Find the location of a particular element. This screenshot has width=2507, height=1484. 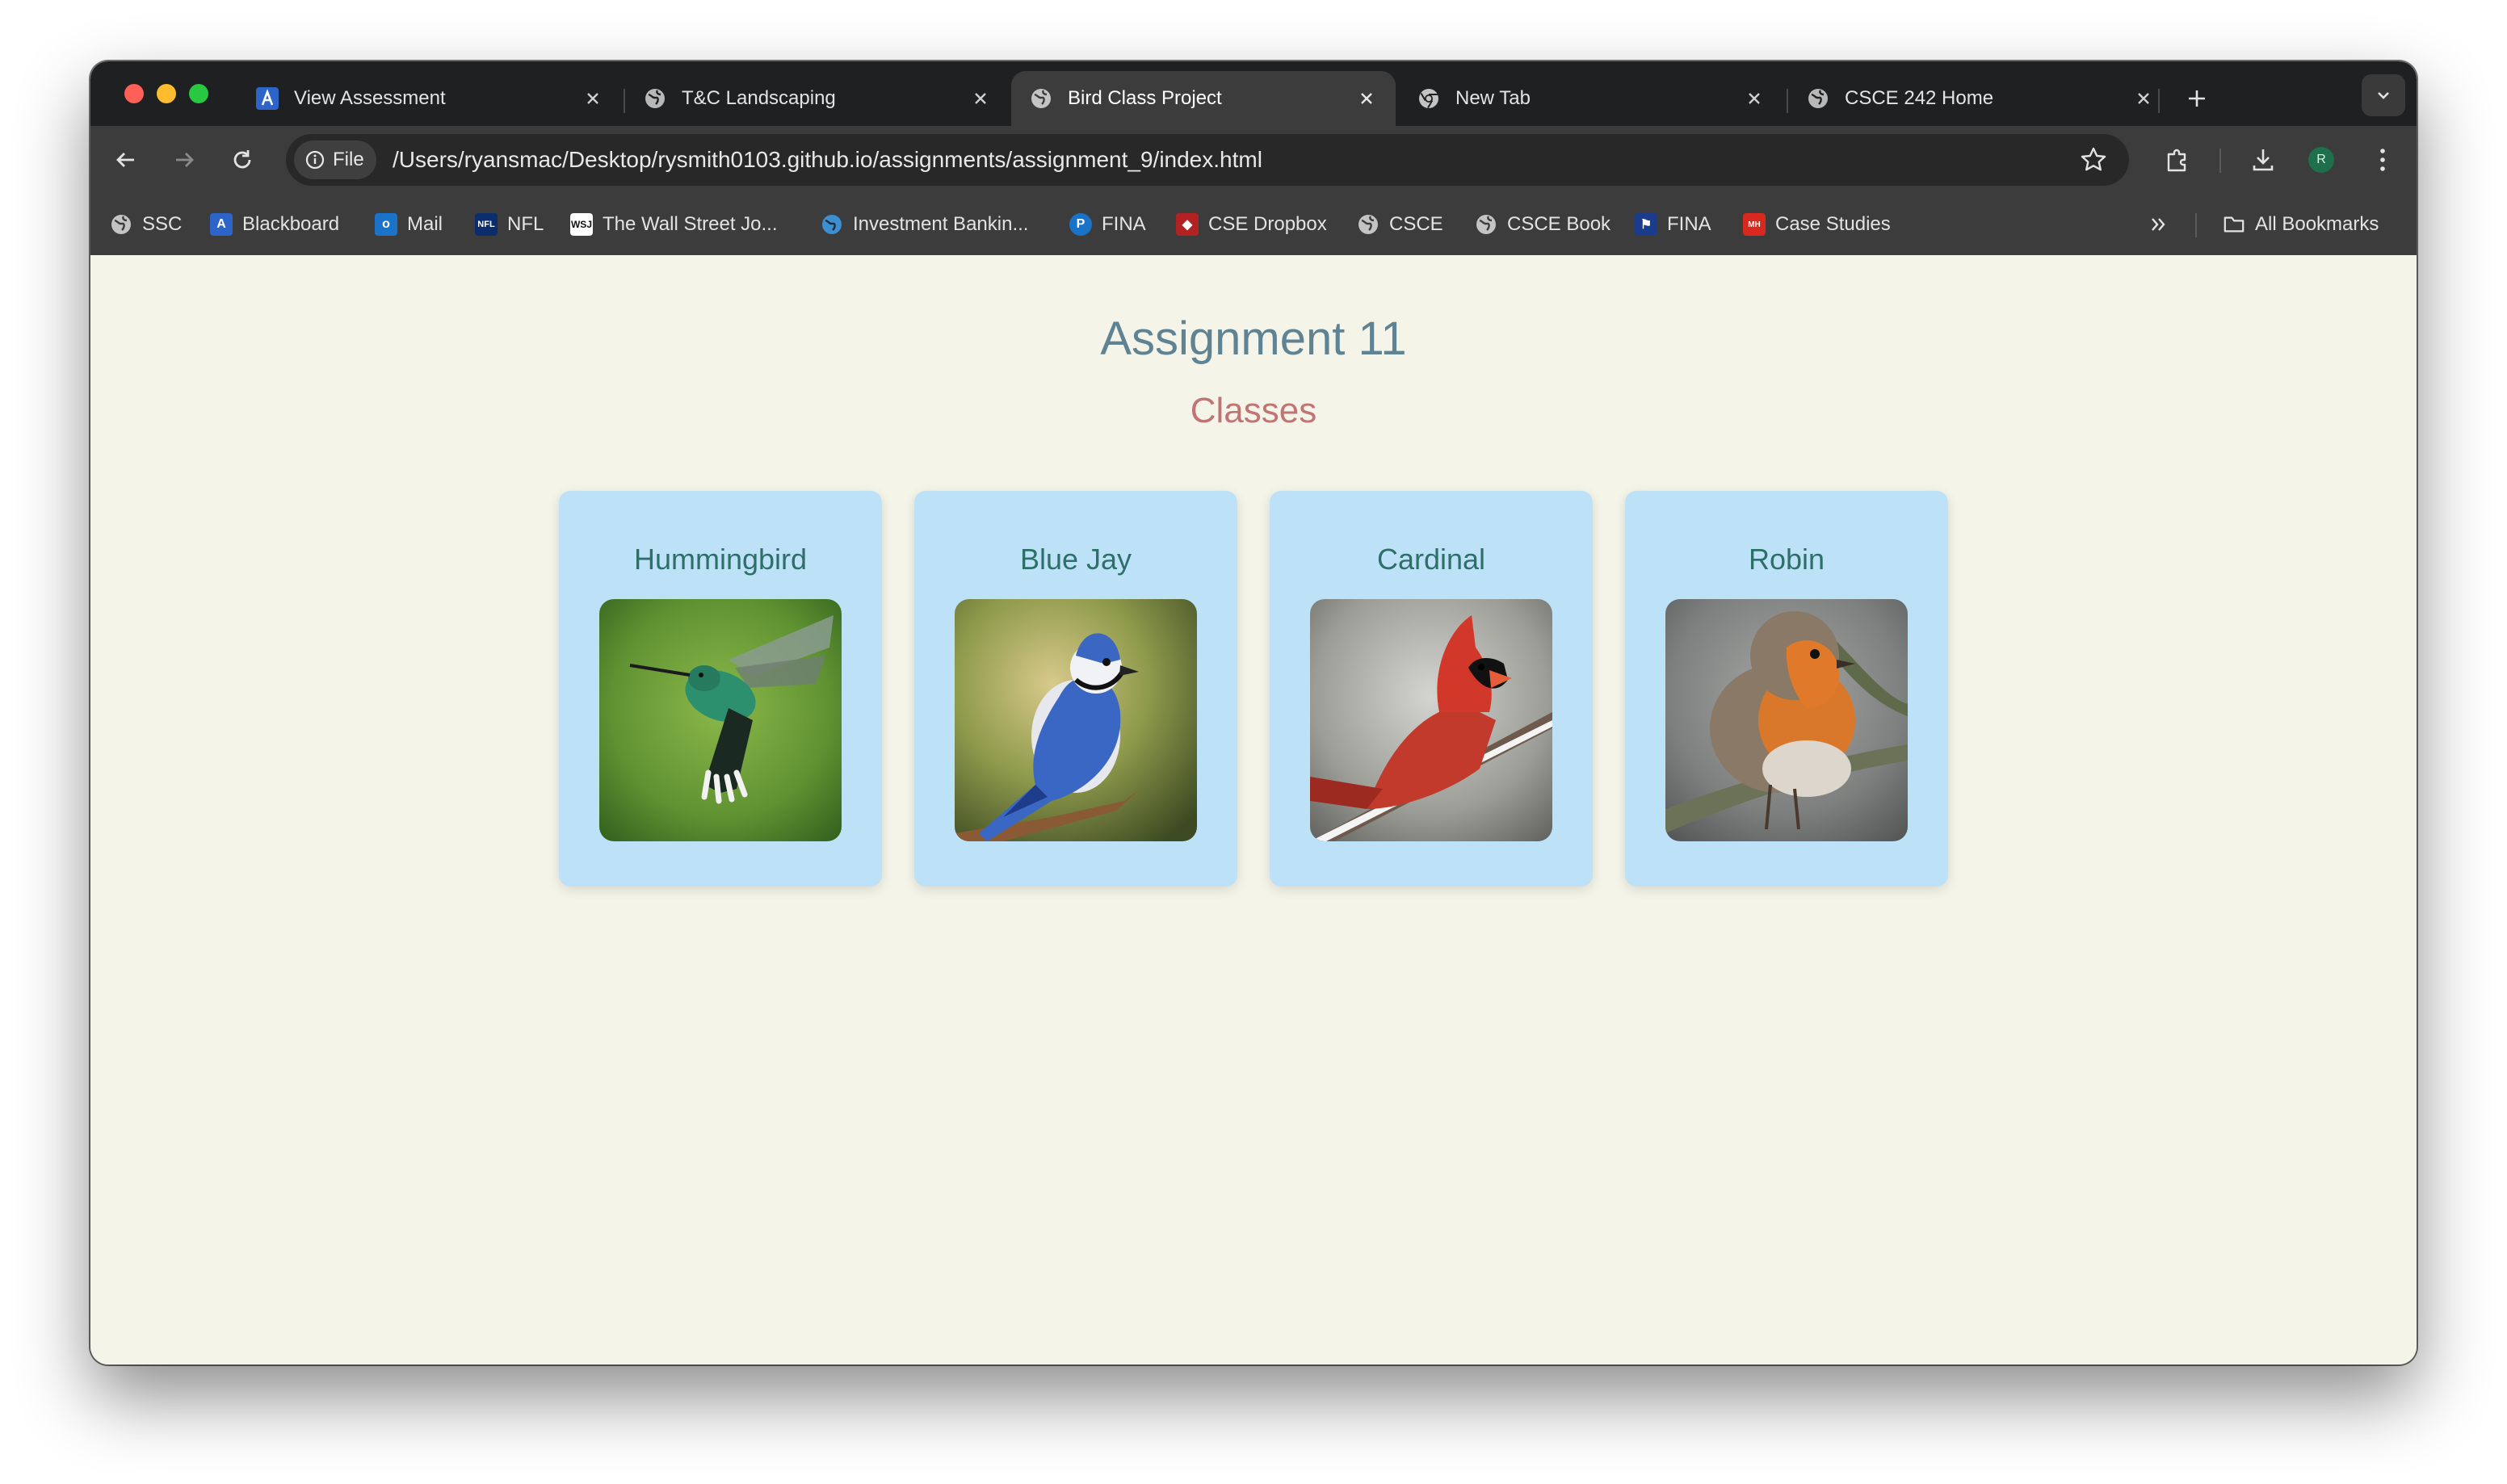

plus-icon is located at coordinates (2197, 98).